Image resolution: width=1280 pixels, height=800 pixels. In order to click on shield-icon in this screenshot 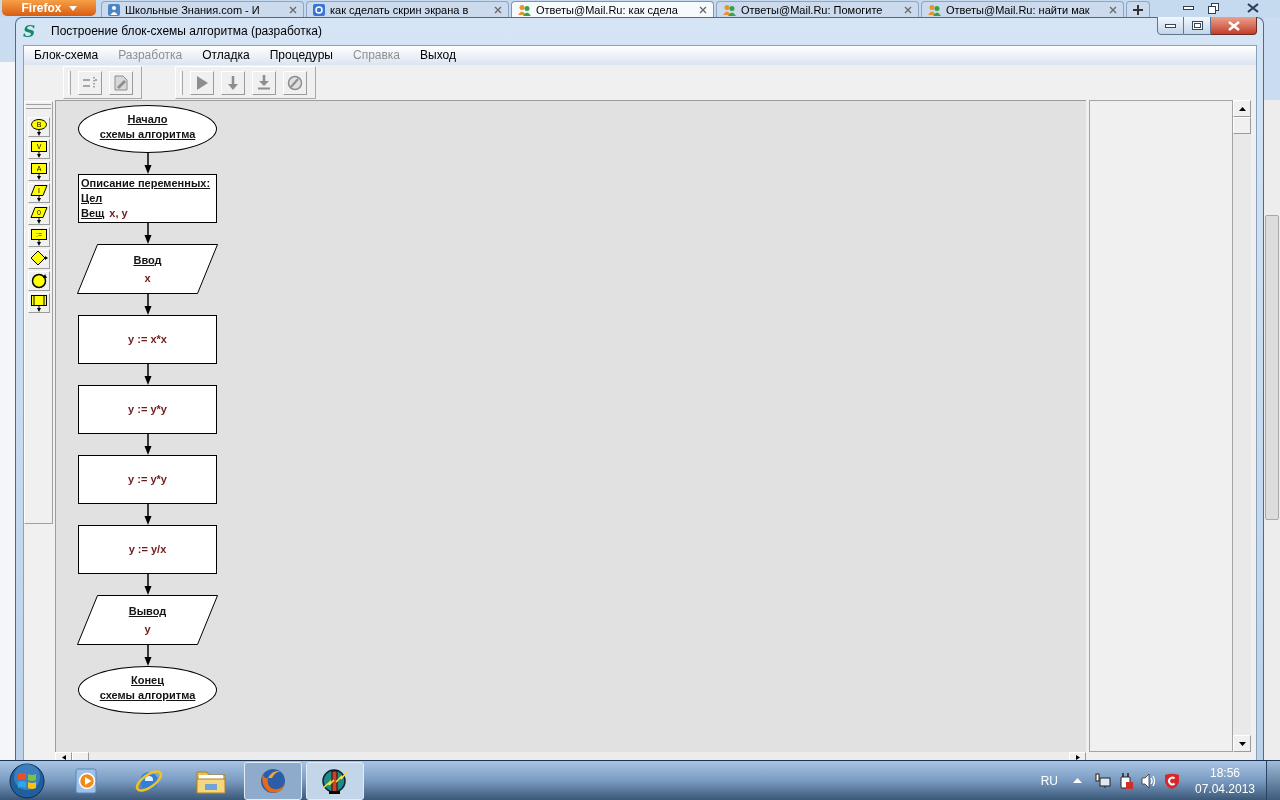, I will do `click(1172, 780)`.